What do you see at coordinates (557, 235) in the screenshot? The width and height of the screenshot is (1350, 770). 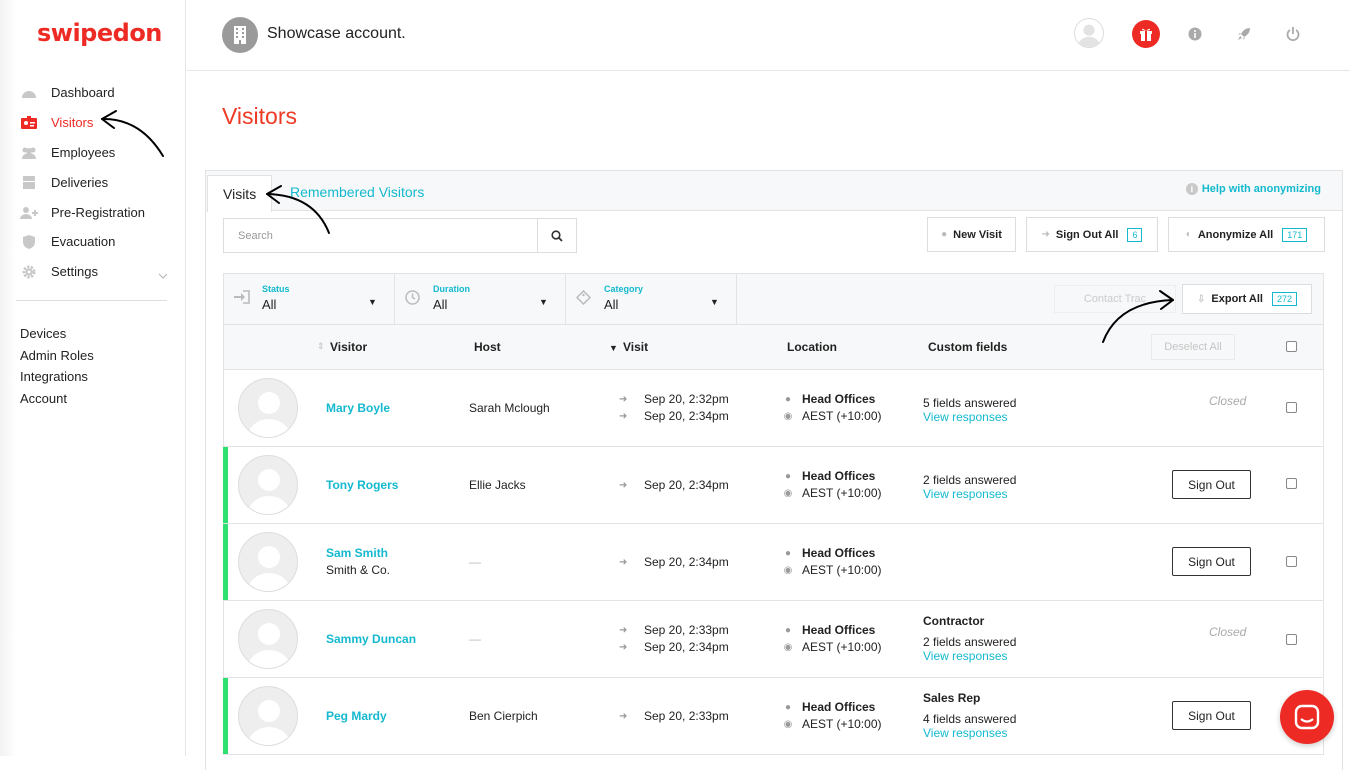 I see `search-button` at bounding box center [557, 235].